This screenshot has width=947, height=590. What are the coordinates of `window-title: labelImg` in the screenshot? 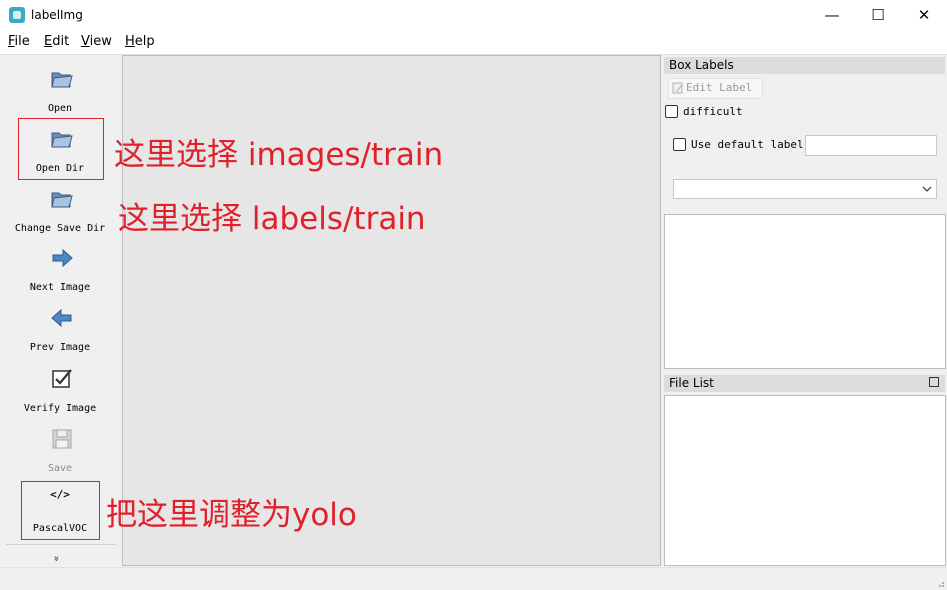 It's located at (57, 15).